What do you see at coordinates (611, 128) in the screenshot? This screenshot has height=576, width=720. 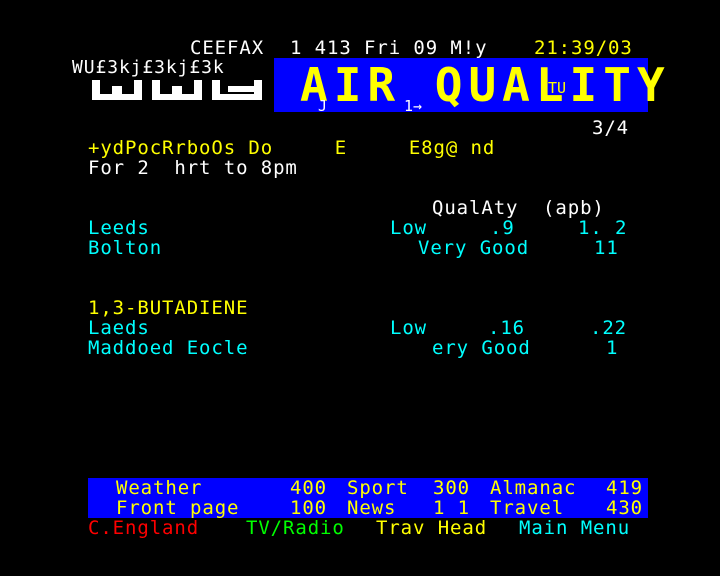 I see `page-counter: 3/4` at bounding box center [611, 128].